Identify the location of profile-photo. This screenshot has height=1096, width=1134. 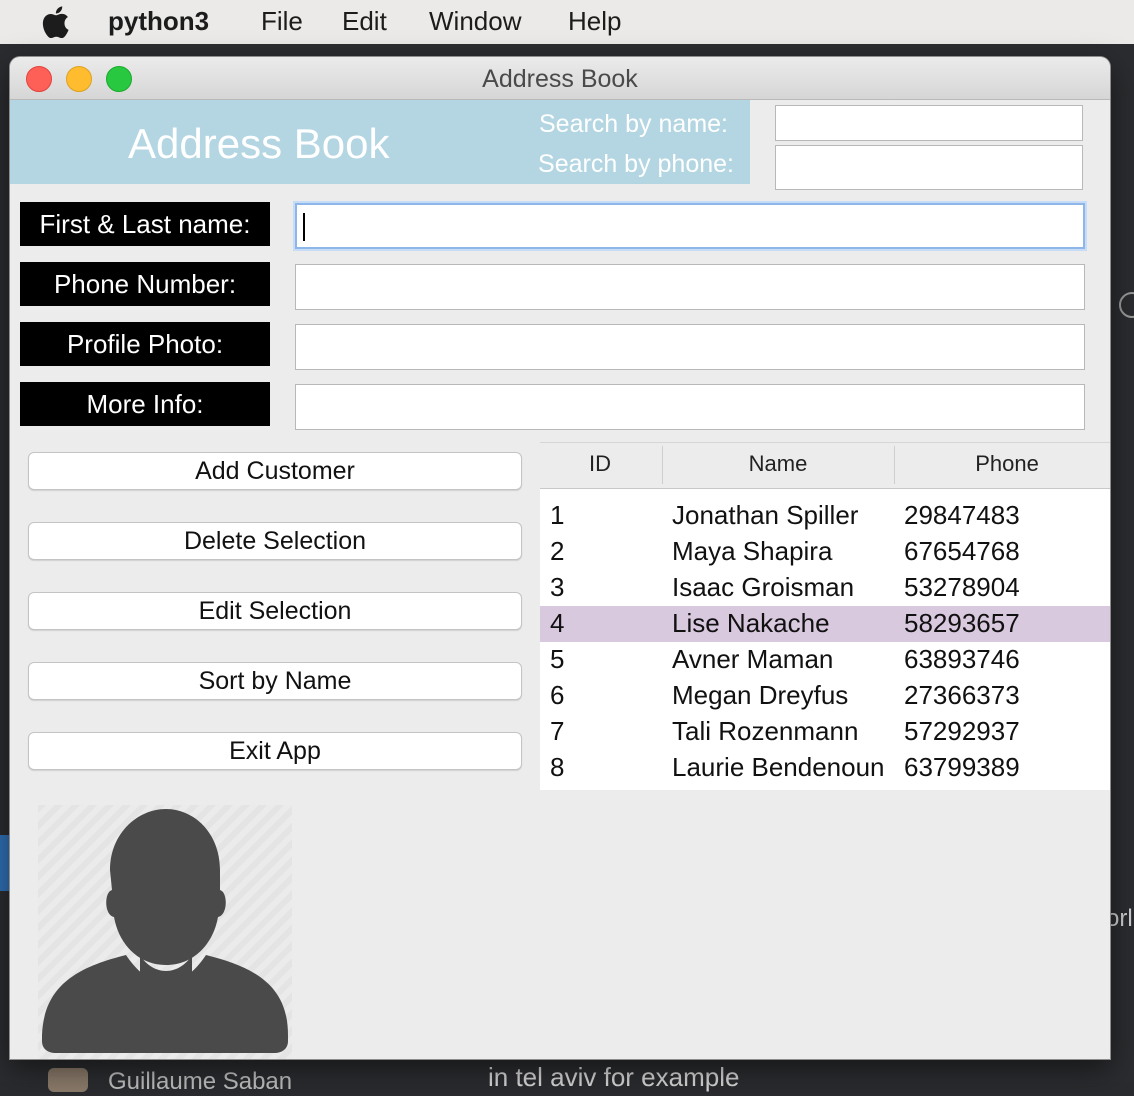
(165, 932).